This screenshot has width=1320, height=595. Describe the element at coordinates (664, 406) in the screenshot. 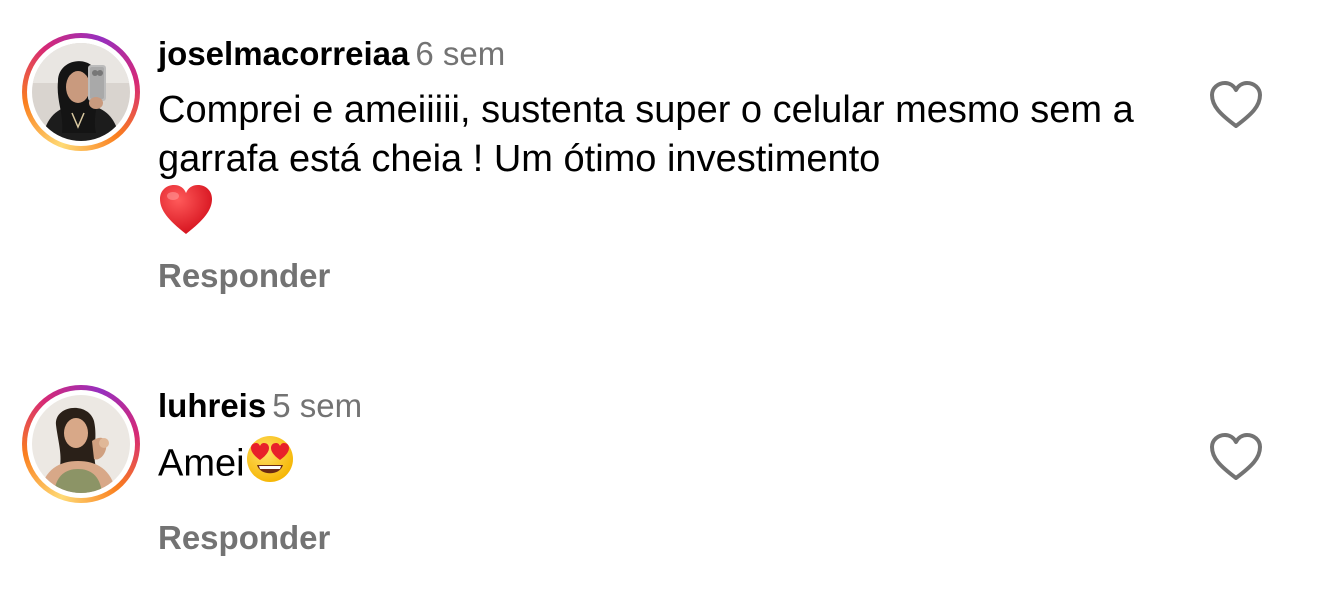

I see `comment-meta: luhreis 5 sem` at that location.